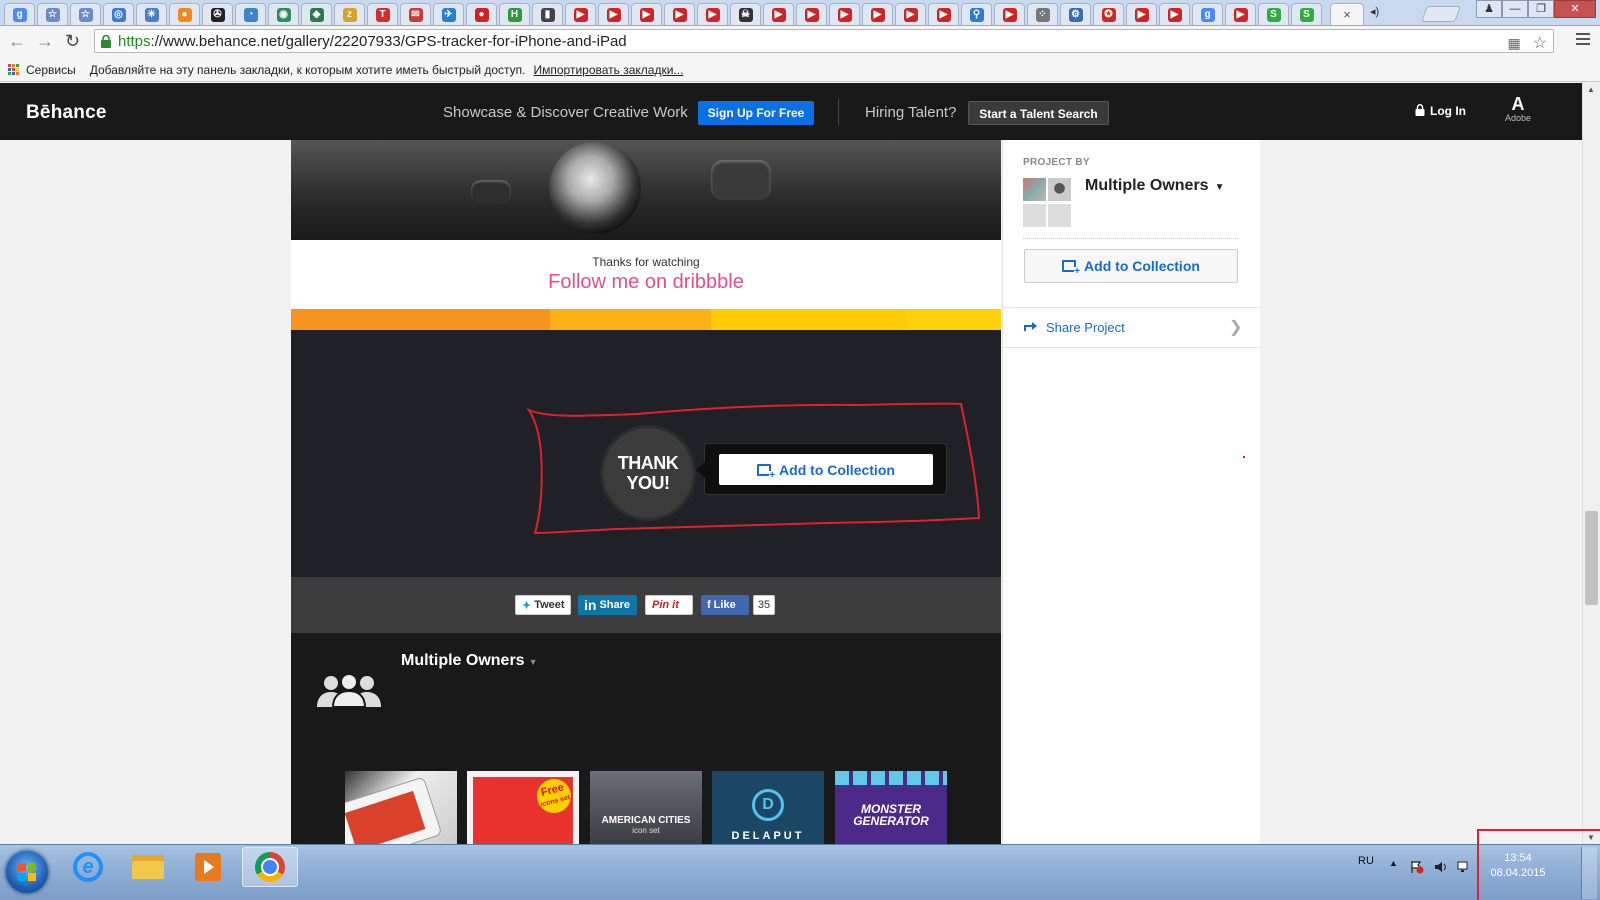 The height and width of the screenshot is (900, 1600). Describe the element at coordinates (1440, 111) in the screenshot. I see `log-in-link: Log In` at that location.